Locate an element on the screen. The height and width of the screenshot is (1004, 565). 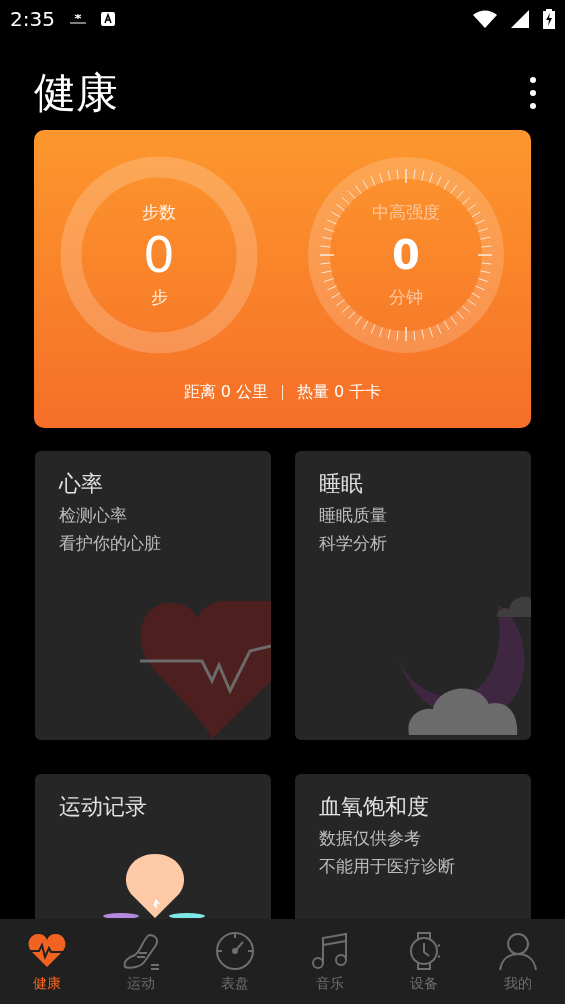
card-title: 血氧饱和度 is located at coordinates (374, 807).